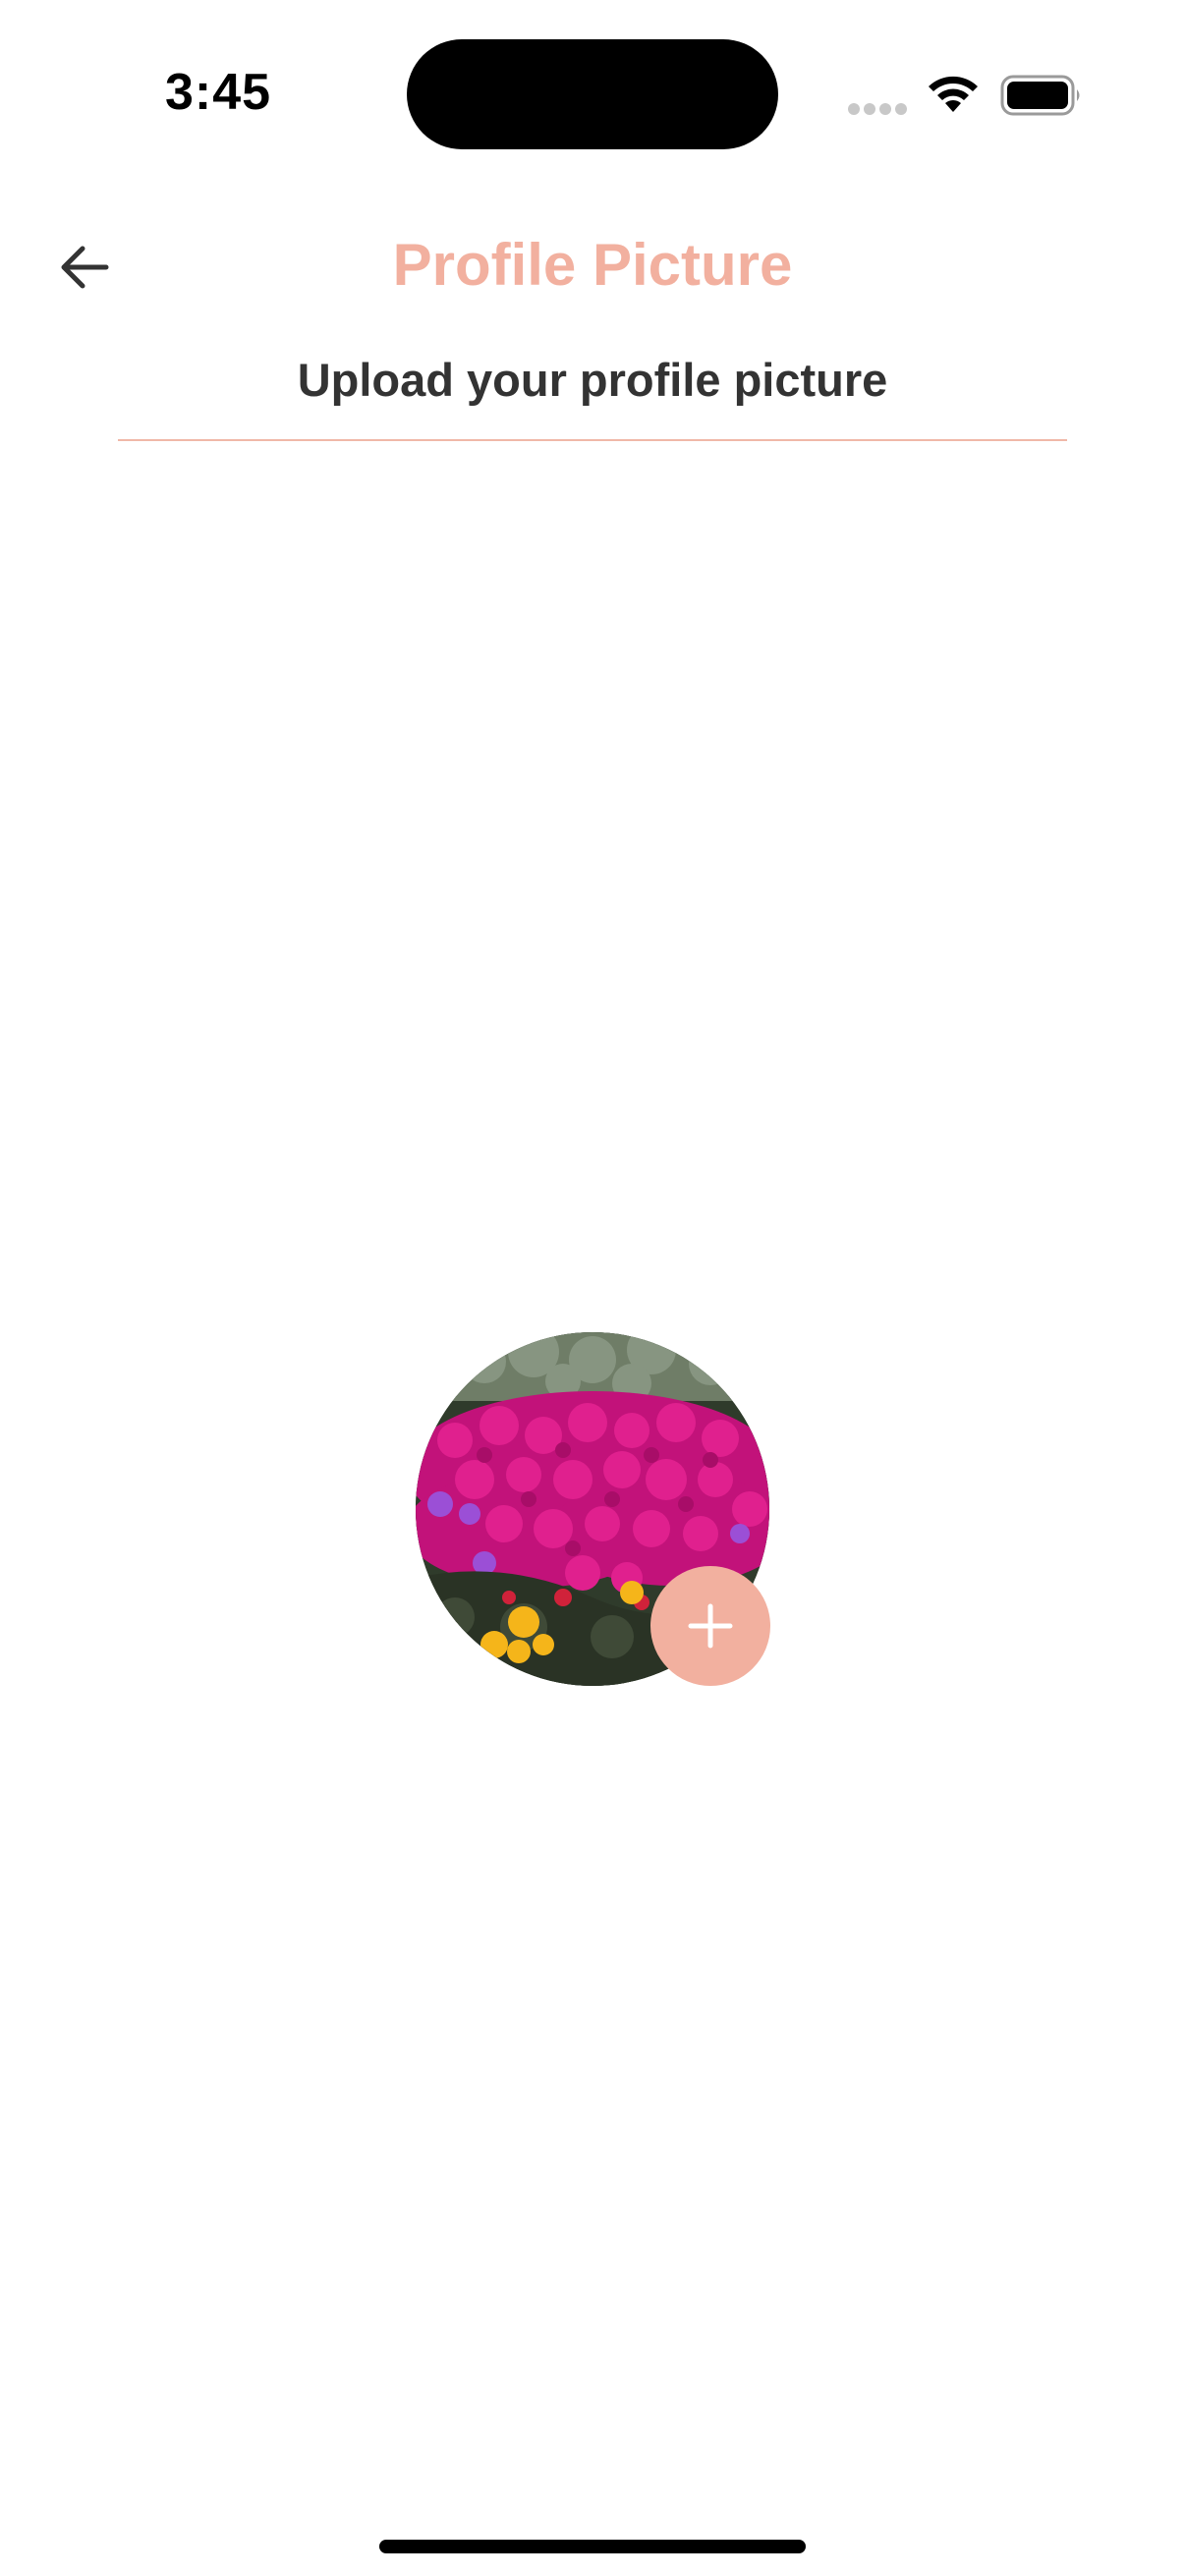  Describe the element at coordinates (592, 440) in the screenshot. I see `header-divider` at that location.